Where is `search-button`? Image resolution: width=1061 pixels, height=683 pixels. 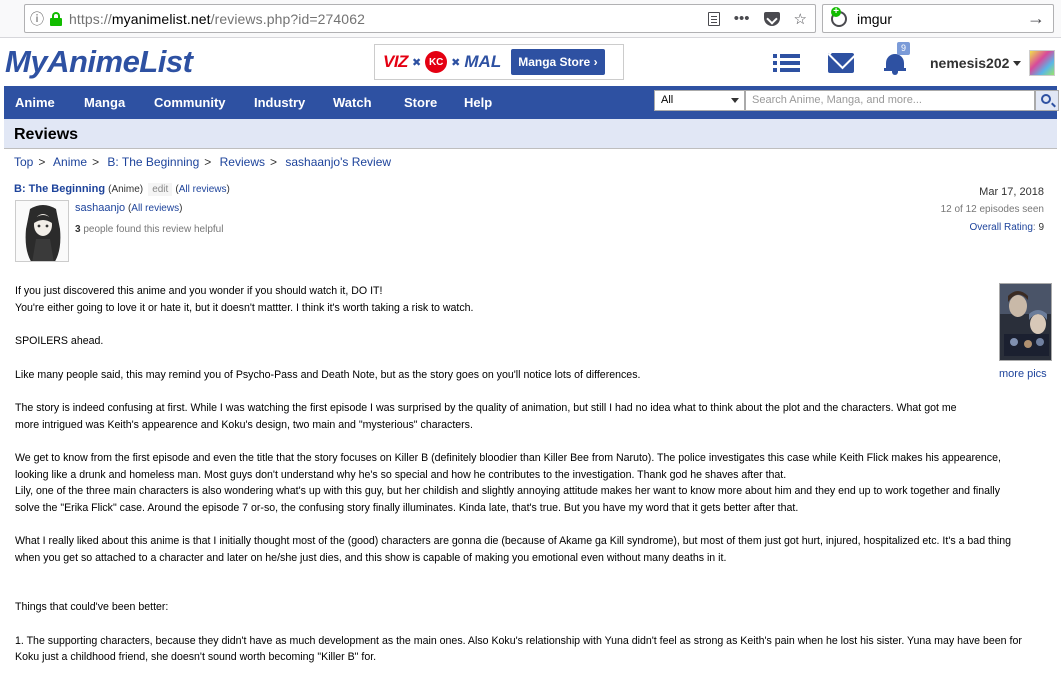 search-button is located at coordinates (1047, 100).